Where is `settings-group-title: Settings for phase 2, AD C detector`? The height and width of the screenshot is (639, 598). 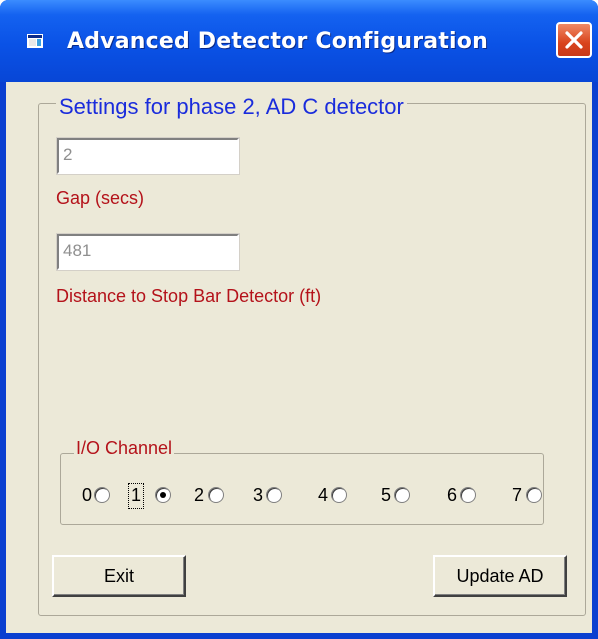
settings-group-title: Settings for phase 2, AD C detector is located at coordinates (231, 107).